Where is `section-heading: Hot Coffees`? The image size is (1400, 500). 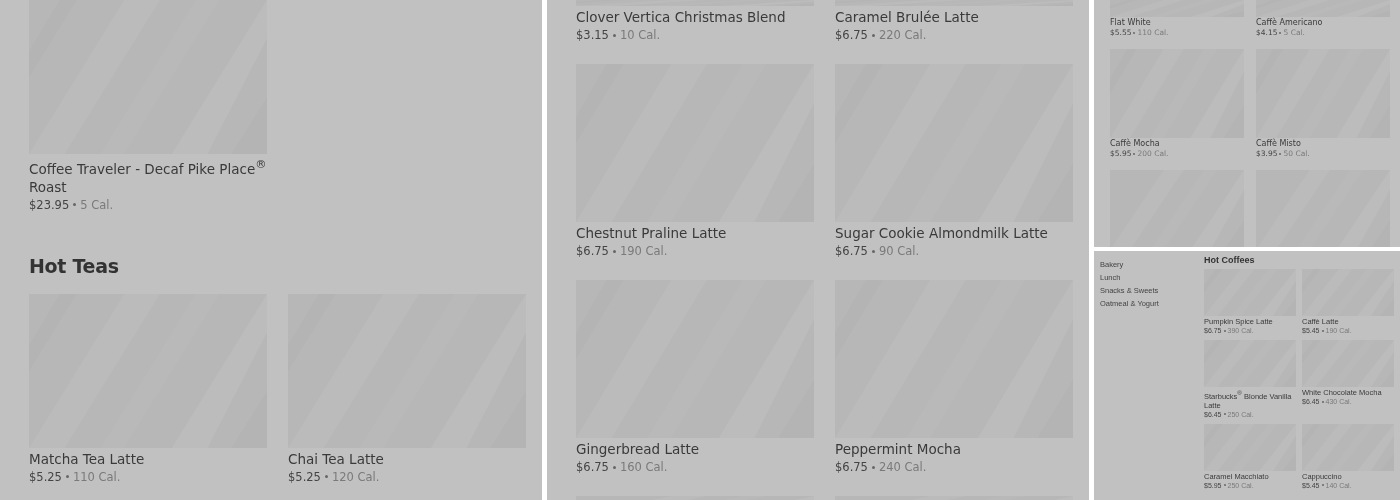
section-heading: Hot Coffees is located at coordinates (1230, 260).